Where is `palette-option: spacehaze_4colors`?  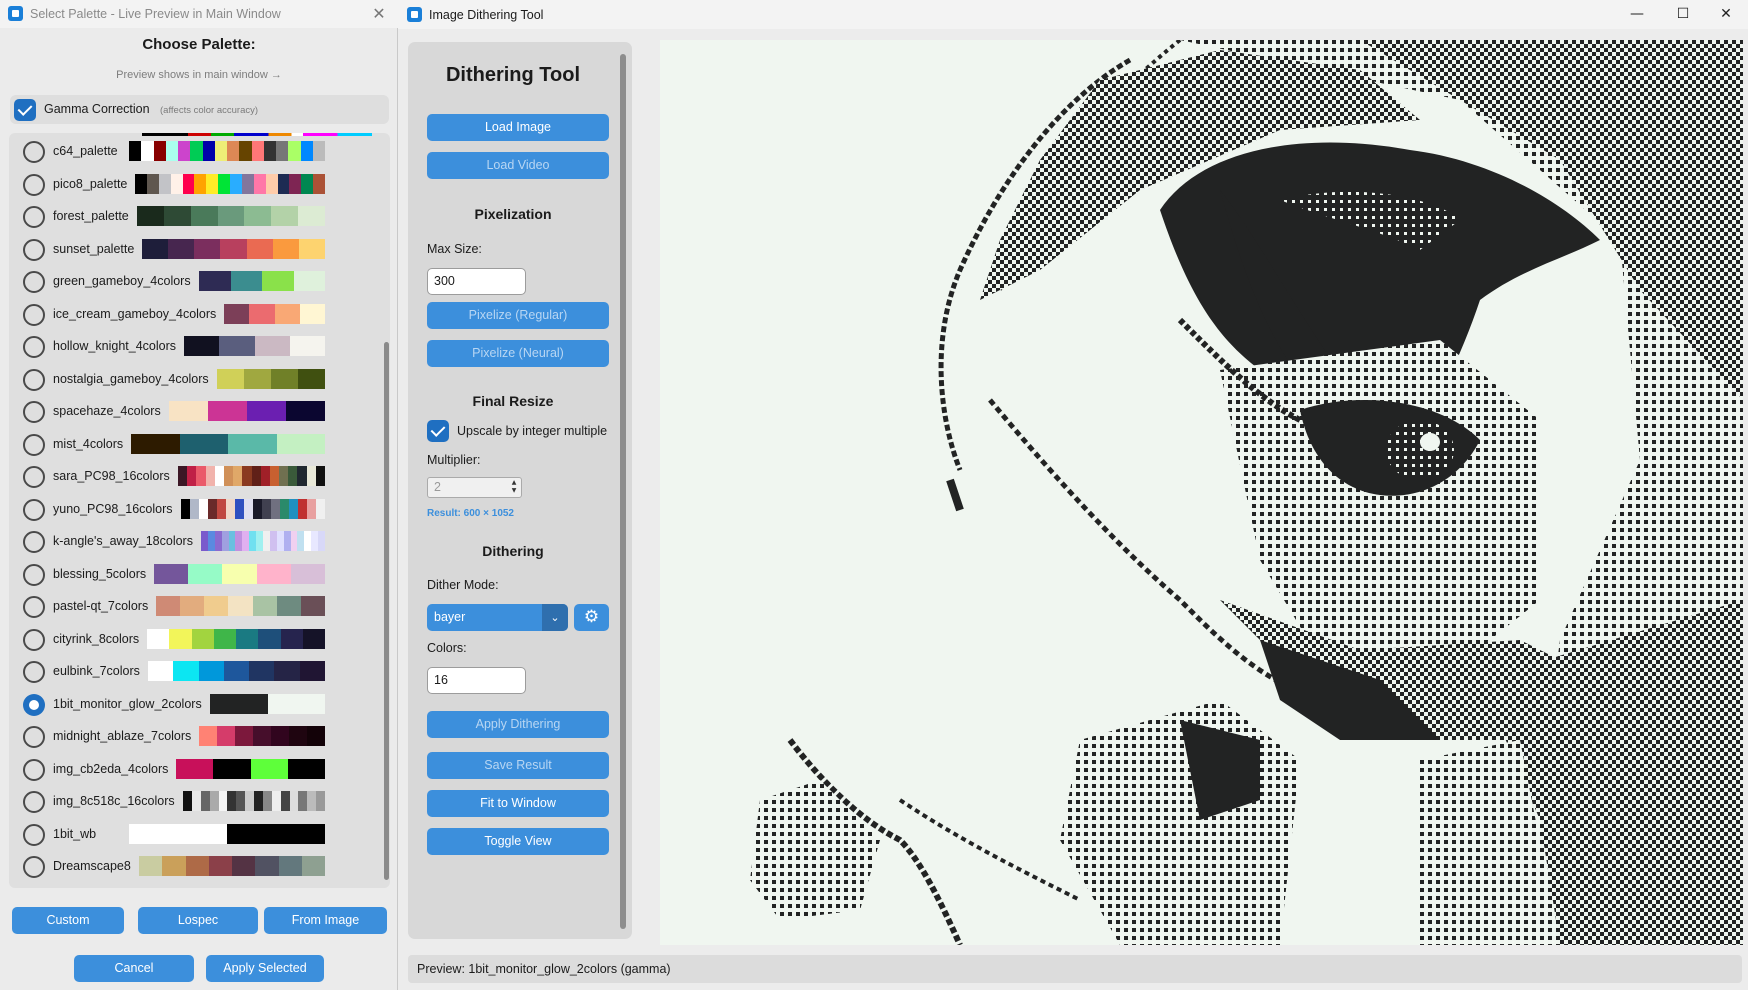 palette-option: spacehaze_4colors is located at coordinates (194, 411).